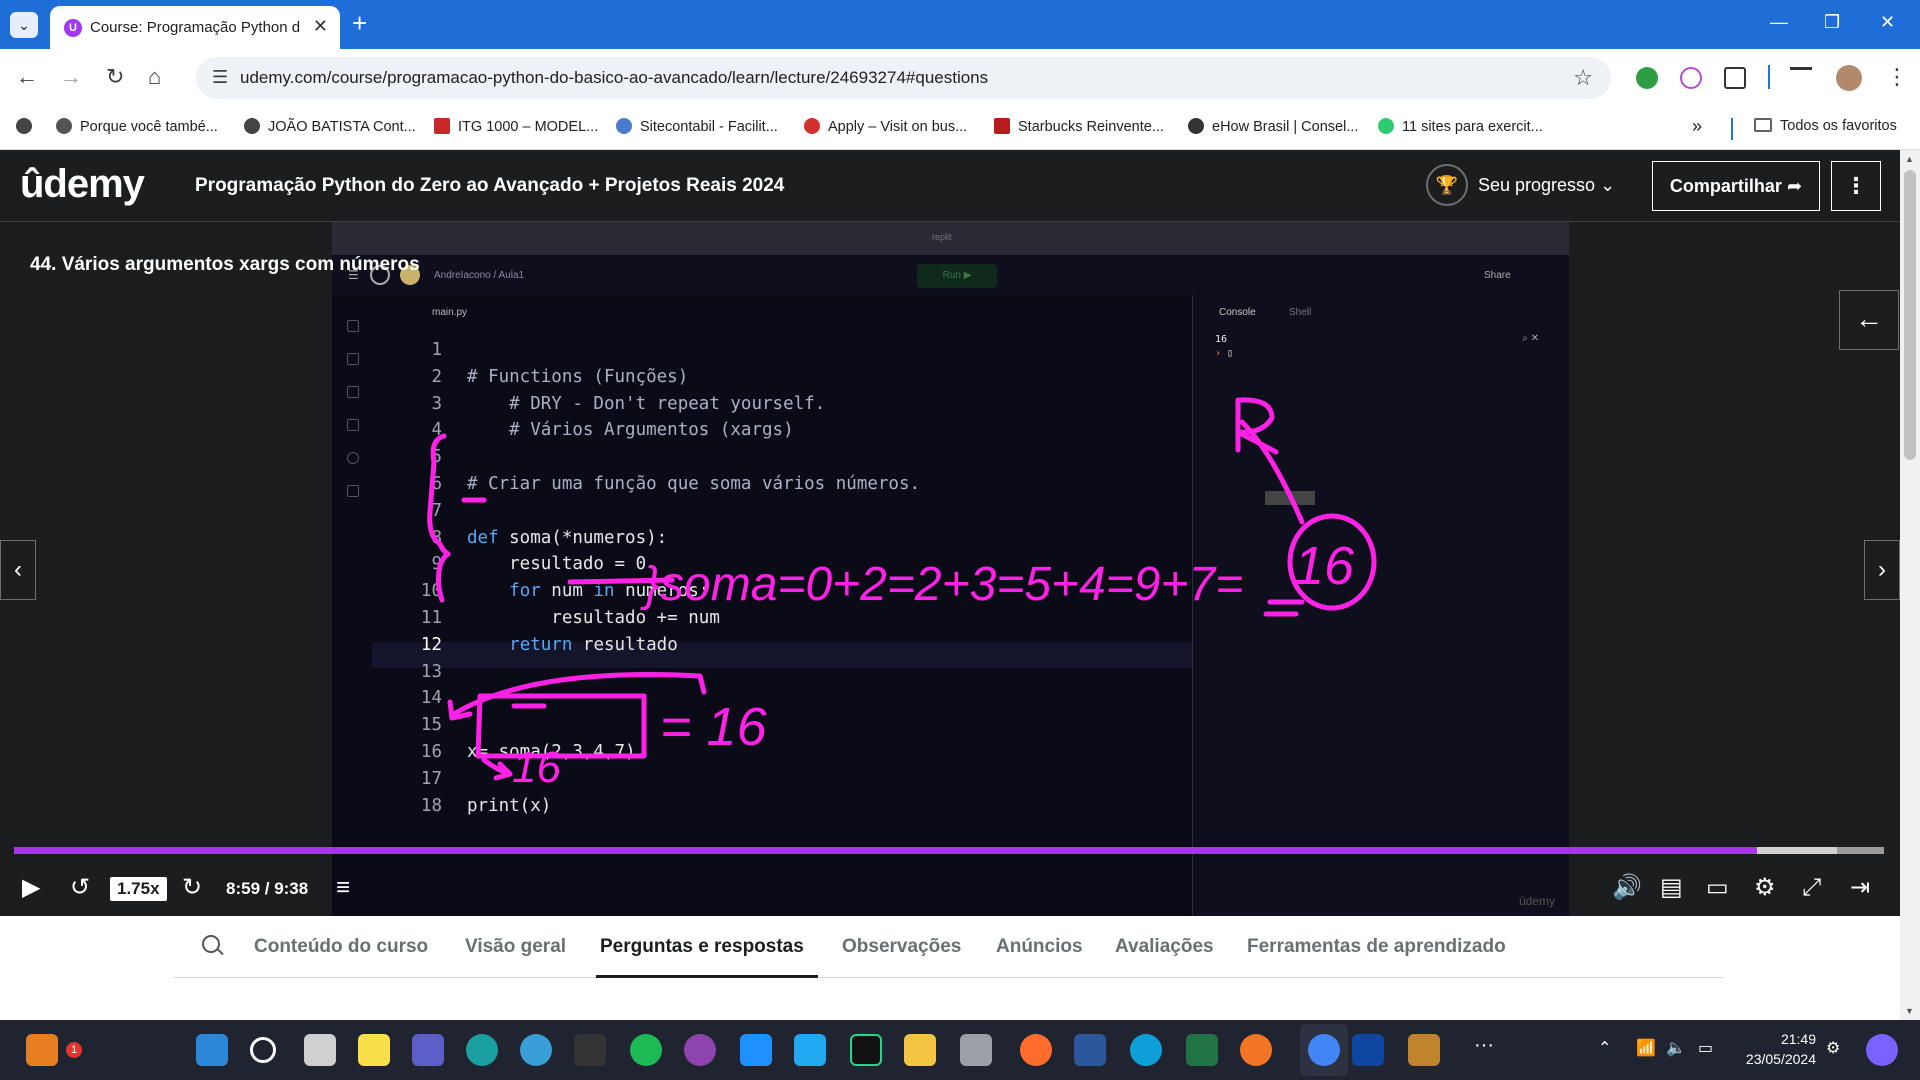  Describe the element at coordinates (138, 889) in the screenshot. I see `playback-speed-button: 1.75x` at that location.